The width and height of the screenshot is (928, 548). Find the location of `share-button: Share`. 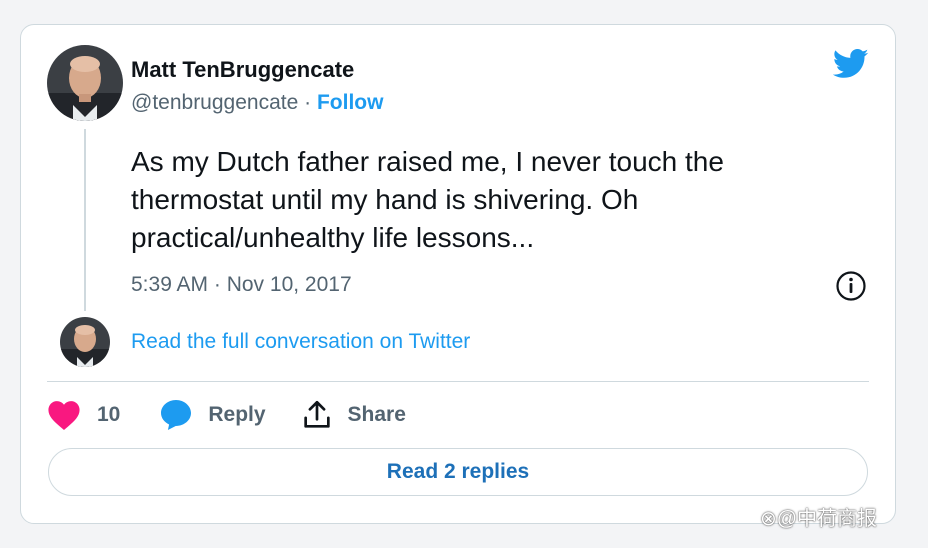

share-button: Share is located at coordinates (353, 415).